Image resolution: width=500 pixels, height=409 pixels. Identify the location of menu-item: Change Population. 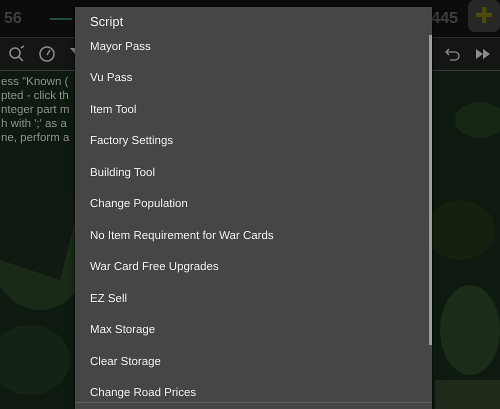
(253, 204).